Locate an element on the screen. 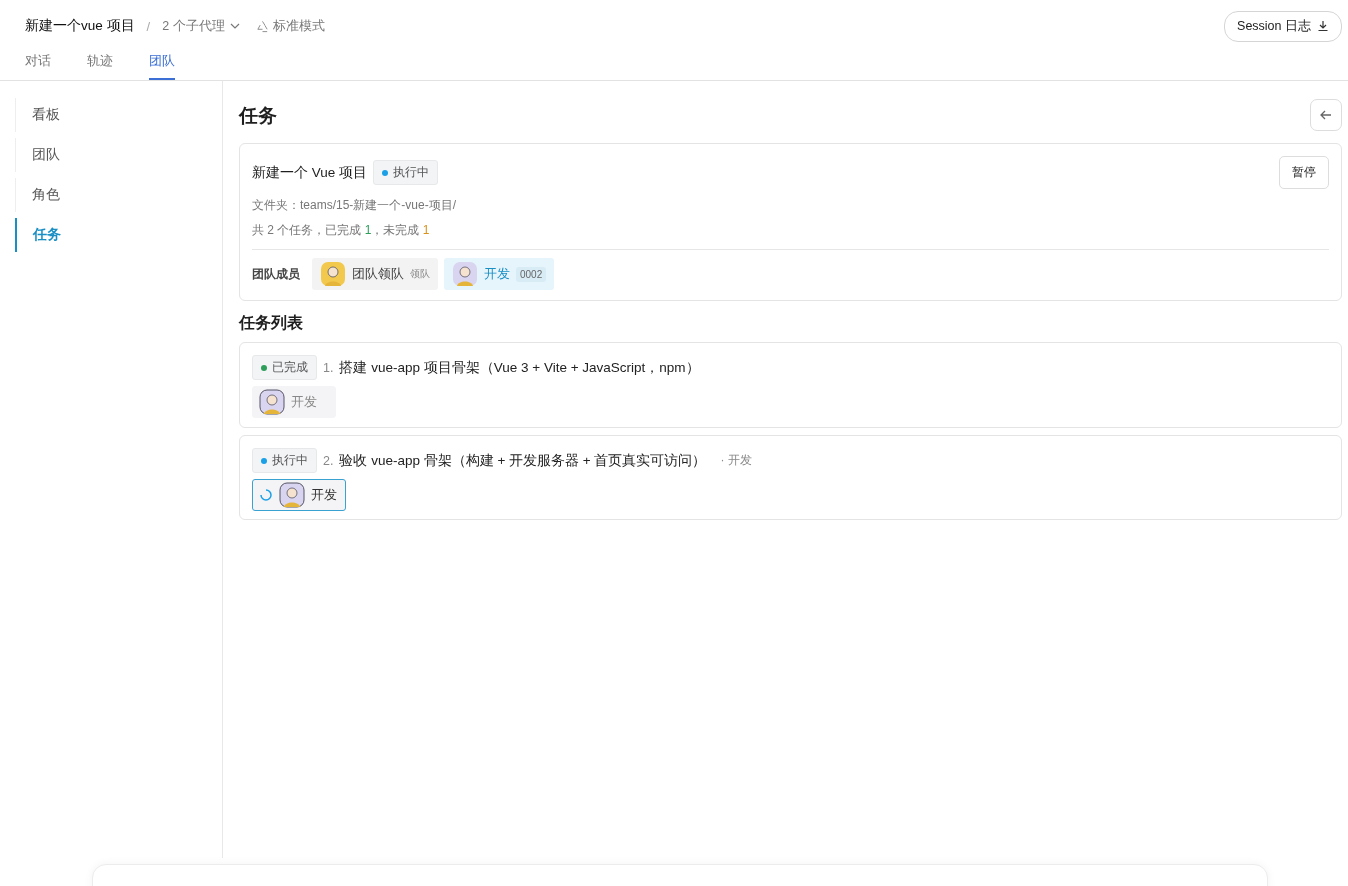  member-chip: 开发 0002 is located at coordinates (499, 274).